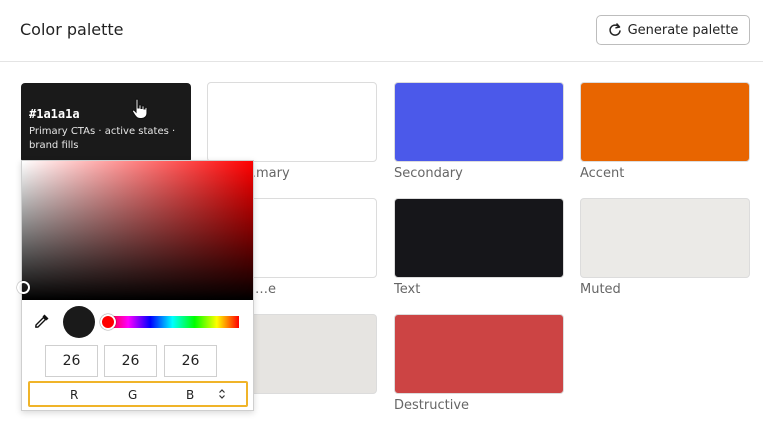 This screenshot has height=430, width=763. What do you see at coordinates (71, 361) in the screenshot?
I see `red-input` at bounding box center [71, 361].